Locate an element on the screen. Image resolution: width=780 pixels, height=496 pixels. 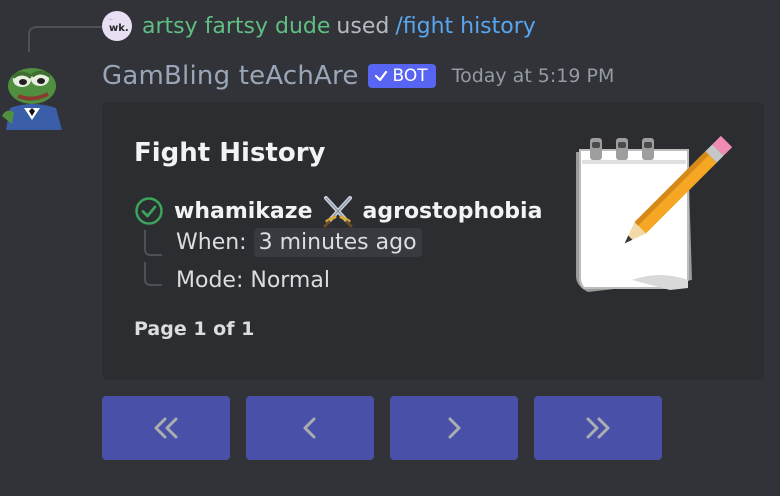
reply-username: artsy fartsy dude is located at coordinates (236, 26).